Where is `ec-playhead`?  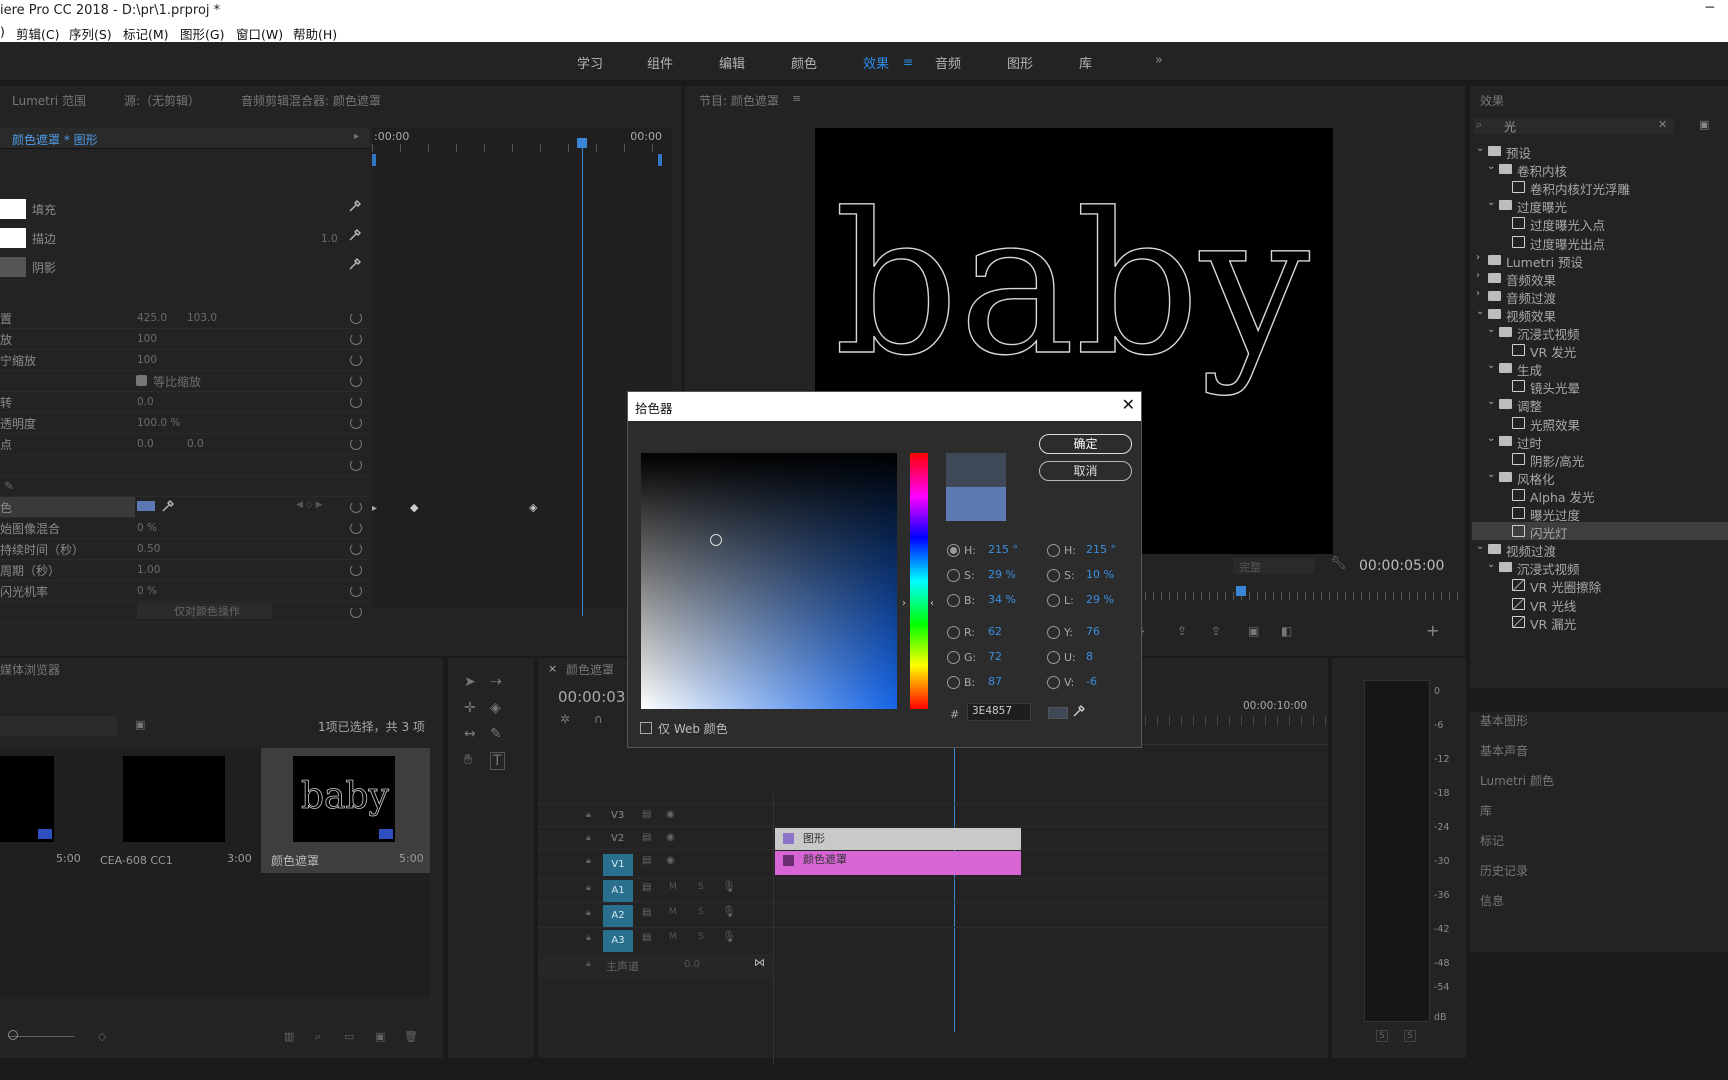 ec-playhead is located at coordinates (582, 377).